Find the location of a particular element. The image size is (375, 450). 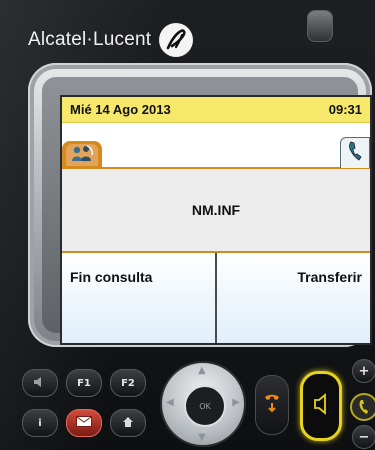

hang-up-icon is located at coordinates (272, 405).